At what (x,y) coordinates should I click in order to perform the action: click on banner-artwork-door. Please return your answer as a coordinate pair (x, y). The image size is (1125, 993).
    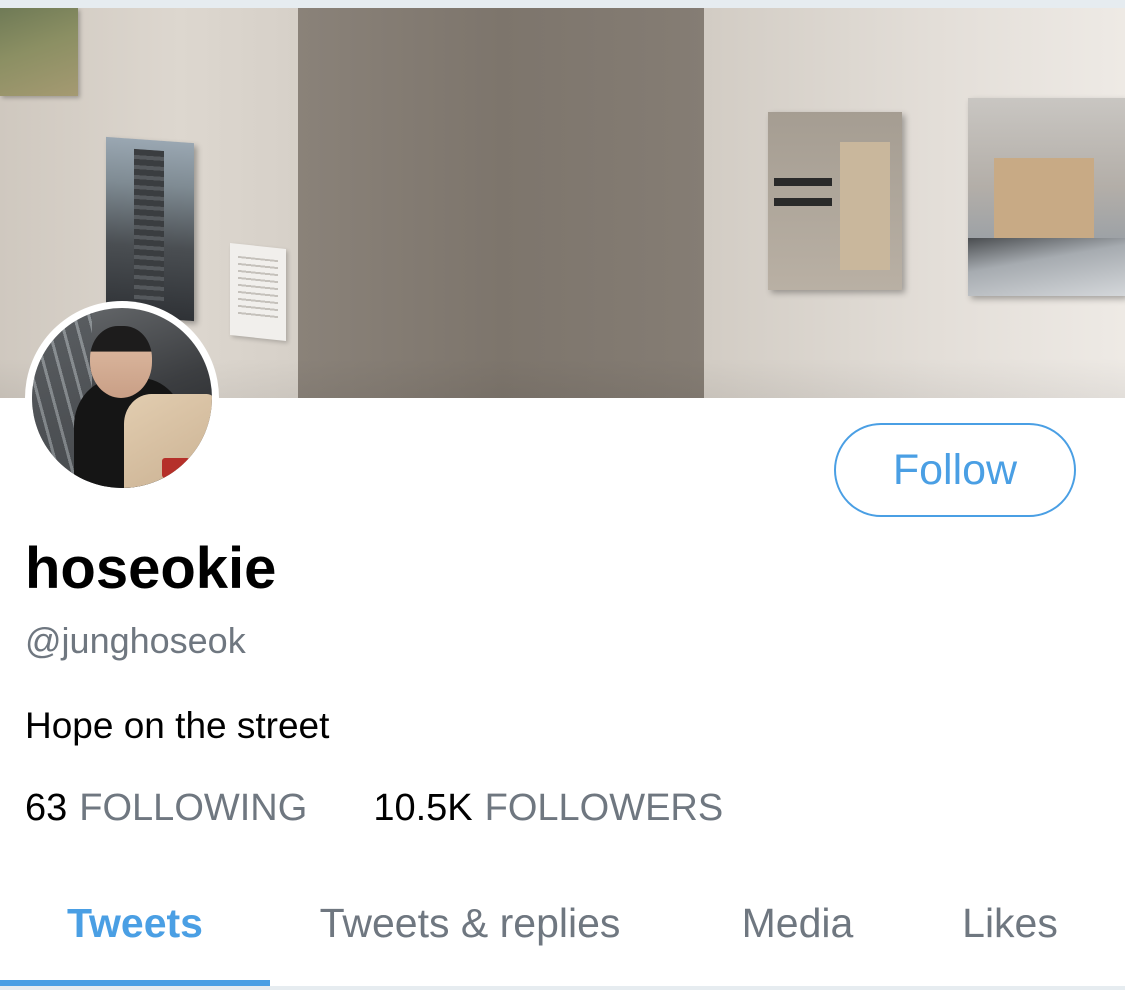
    Looking at the image, I should click on (835, 201).